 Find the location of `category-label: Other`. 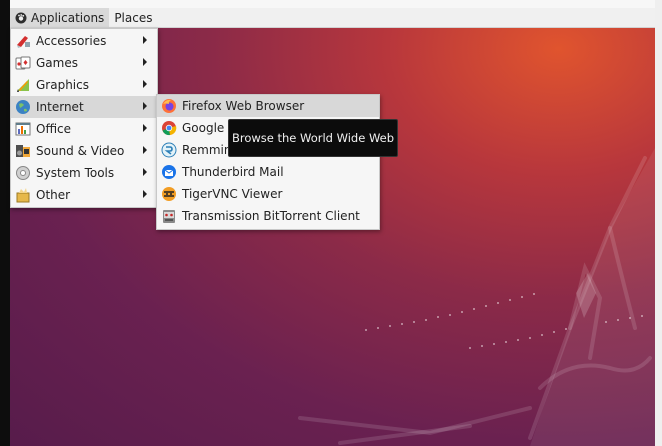

category-label: Other is located at coordinates (53, 195).